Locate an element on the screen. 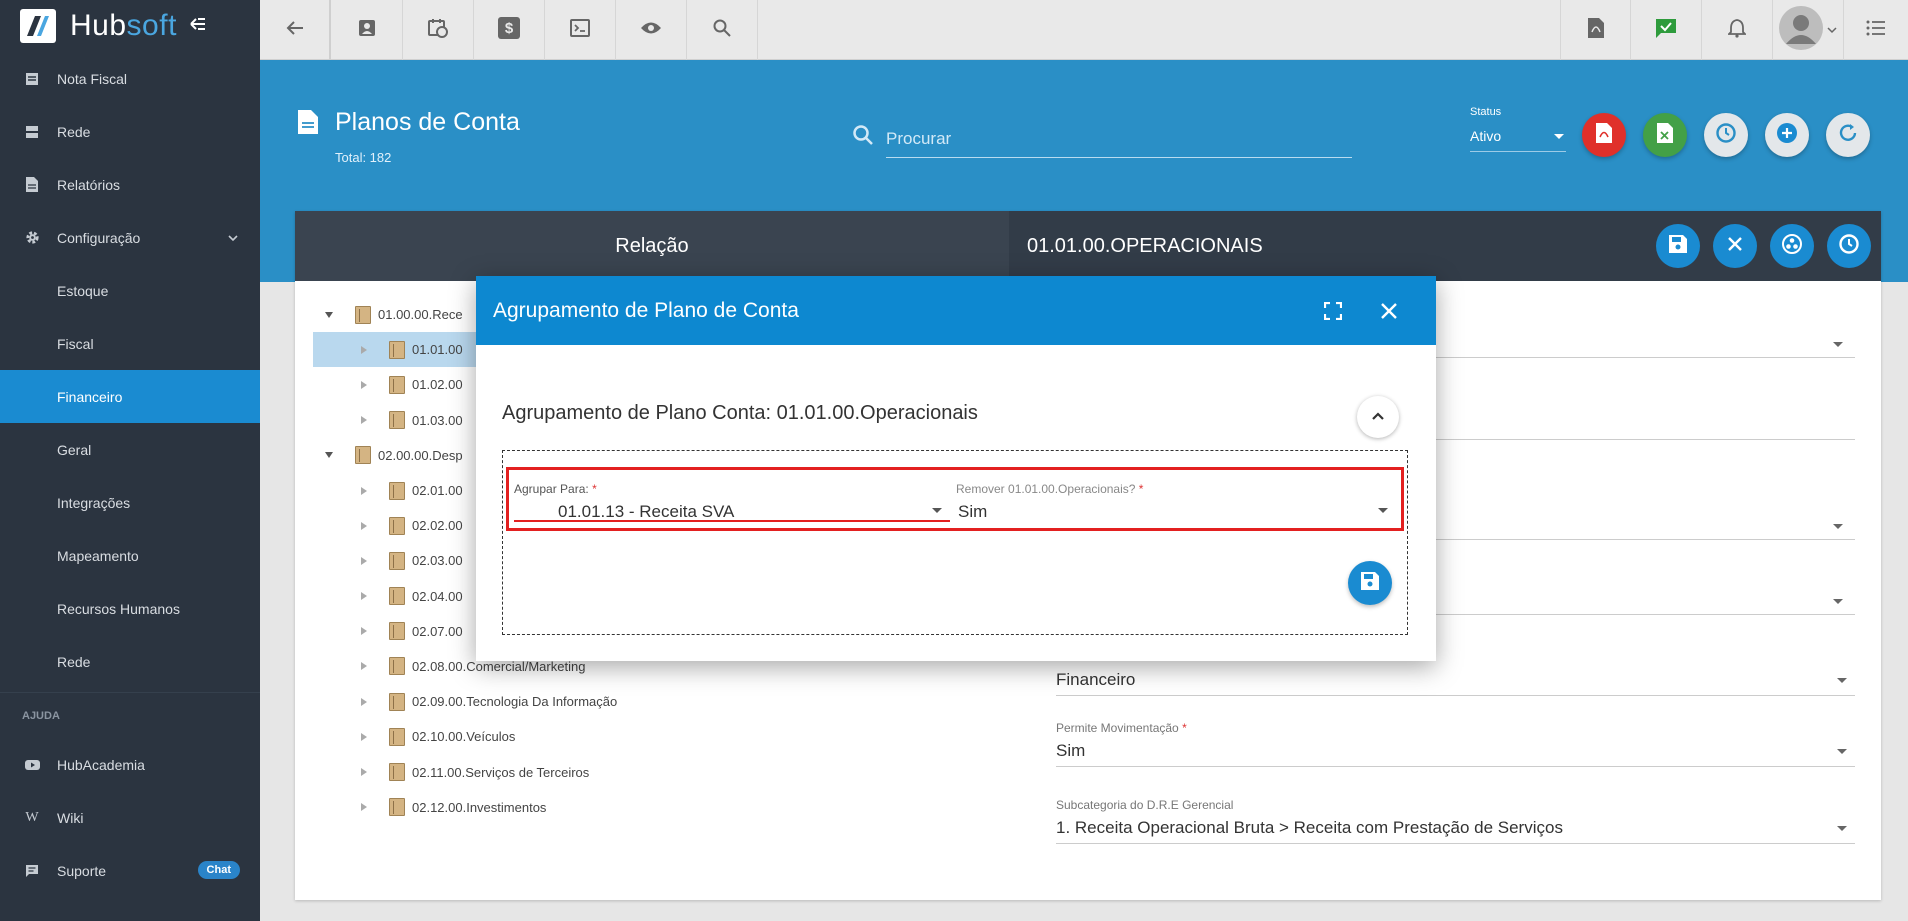  notifications-button is located at coordinates (1737, 30).